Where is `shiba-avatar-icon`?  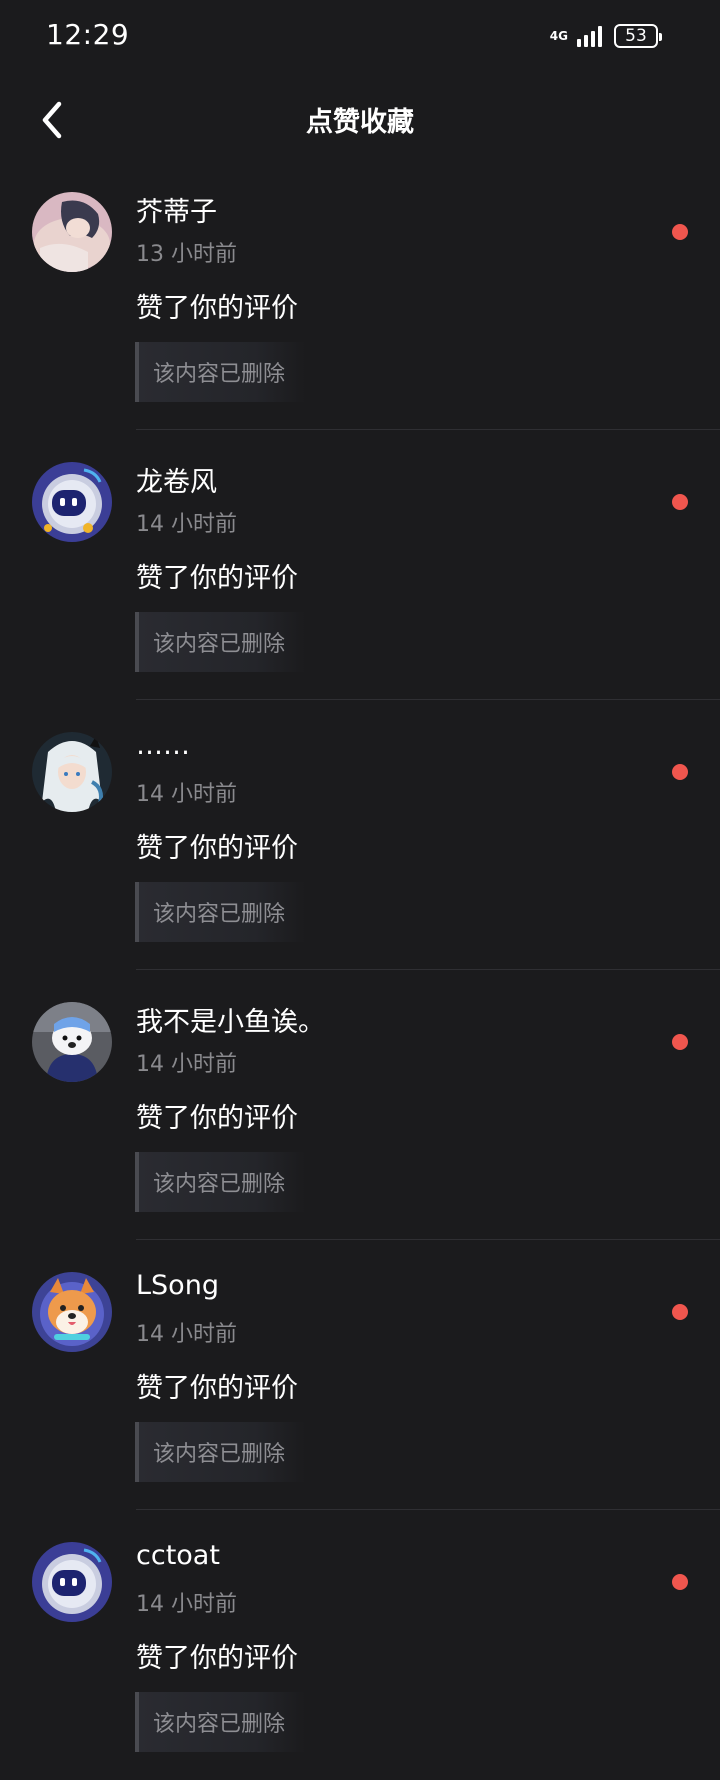
shiba-avatar-icon is located at coordinates (72, 1312).